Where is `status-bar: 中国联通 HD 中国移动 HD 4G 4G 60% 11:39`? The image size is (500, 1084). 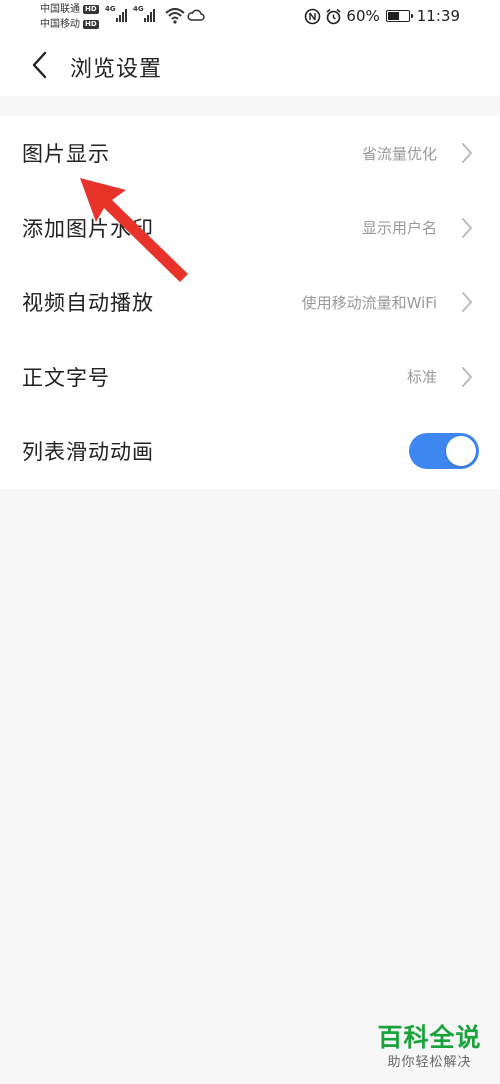 status-bar: 中国联通 HD 中国移动 HD 4G 4G 60% 11:39 is located at coordinates (250, 18).